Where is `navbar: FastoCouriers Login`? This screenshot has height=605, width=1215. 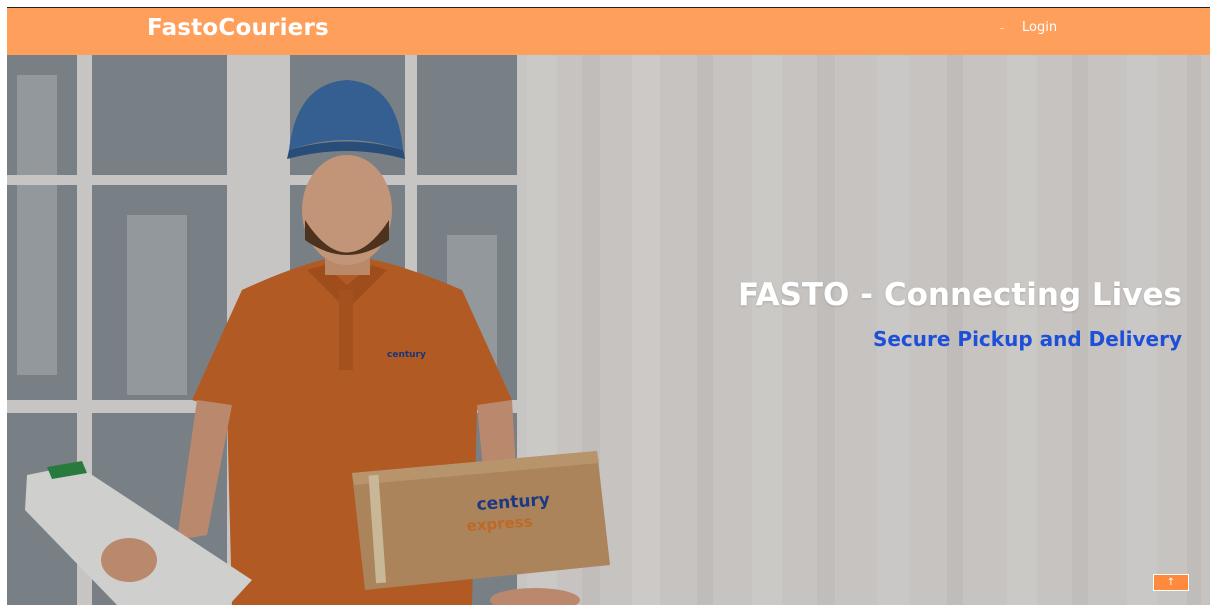
navbar: FastoCouriers Login is located at coordinates (608, 31).